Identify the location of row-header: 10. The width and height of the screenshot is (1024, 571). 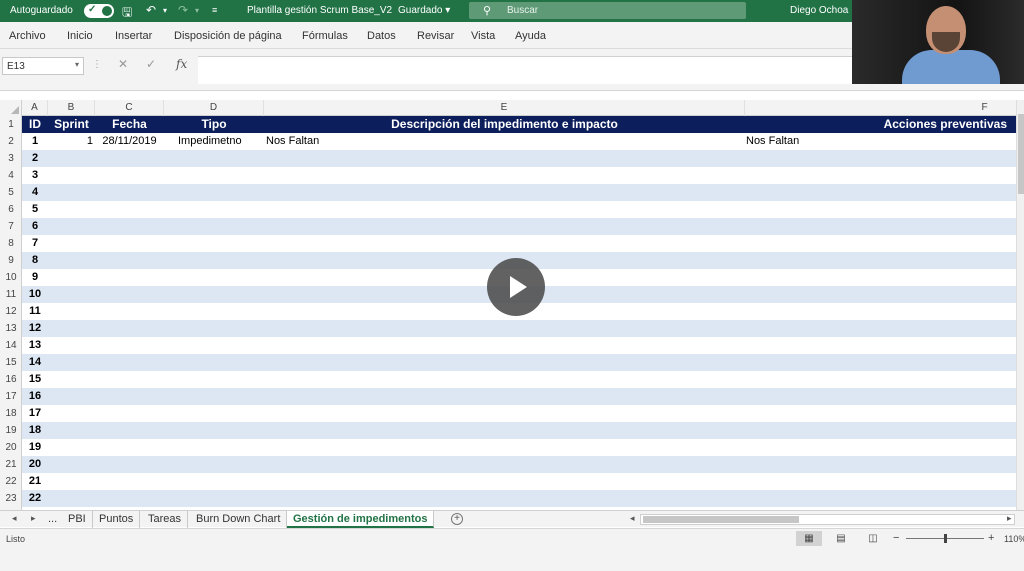
(11, 277).